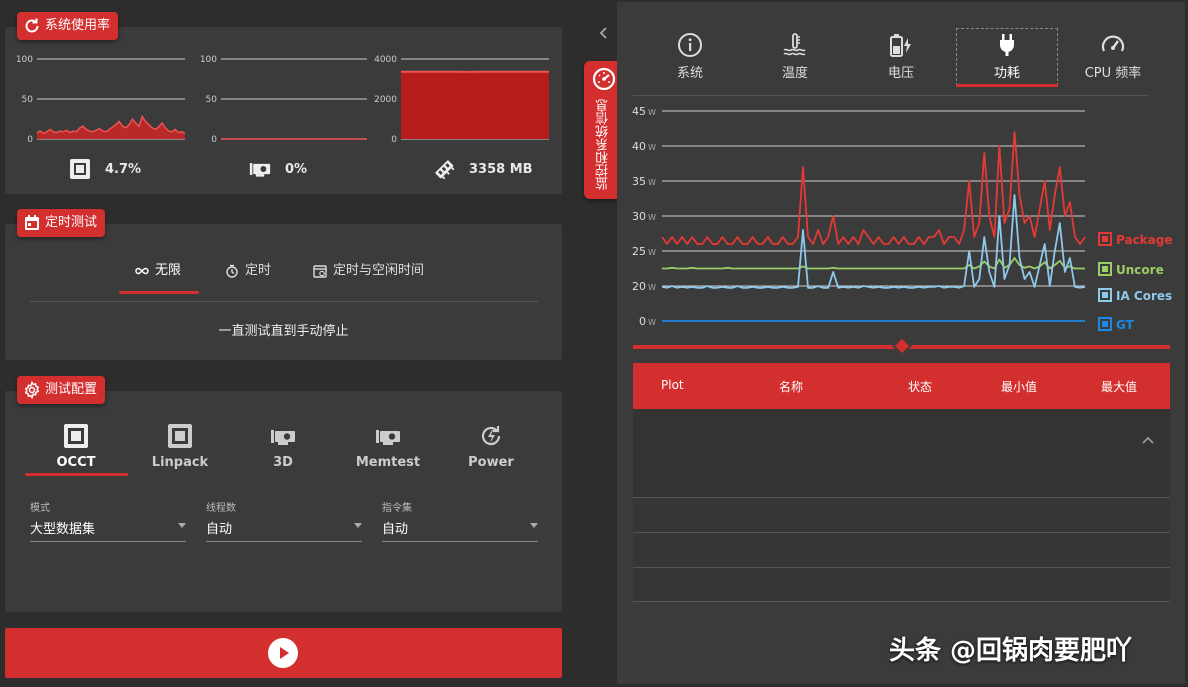 The height and width of the screenshot is (687, 1188). I want to click on instruction-set-select: 指令集 自动, so click(460, 520).